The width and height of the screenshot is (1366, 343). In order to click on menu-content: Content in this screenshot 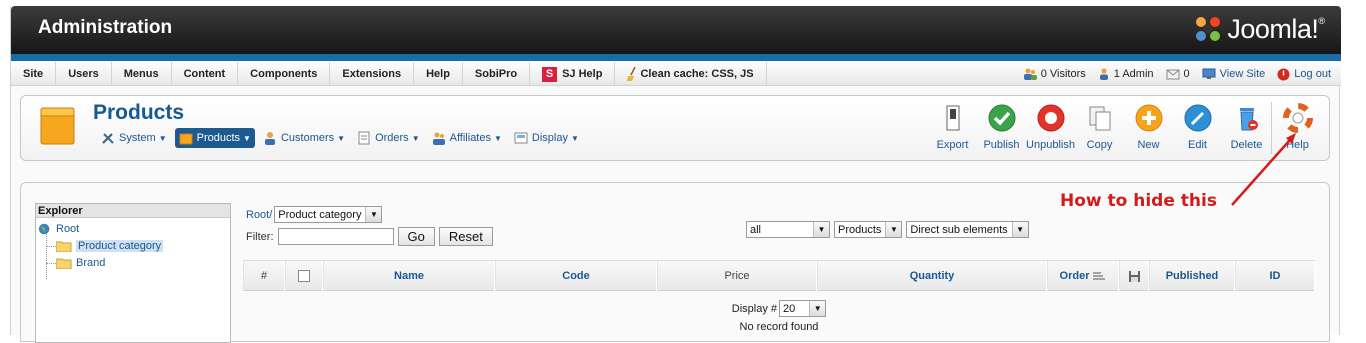, I will do `click(205, 74)`.